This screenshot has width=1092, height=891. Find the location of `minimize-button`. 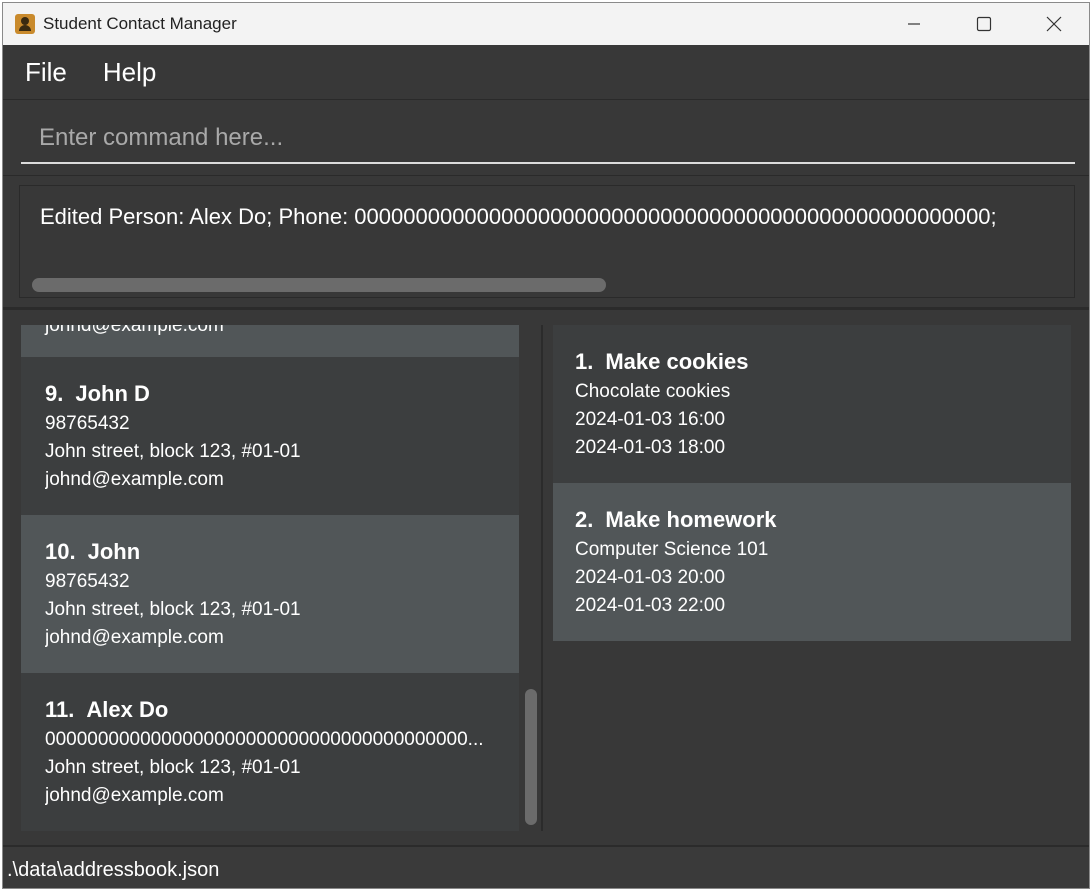

minimize-button is located at coordinates (914, 24).